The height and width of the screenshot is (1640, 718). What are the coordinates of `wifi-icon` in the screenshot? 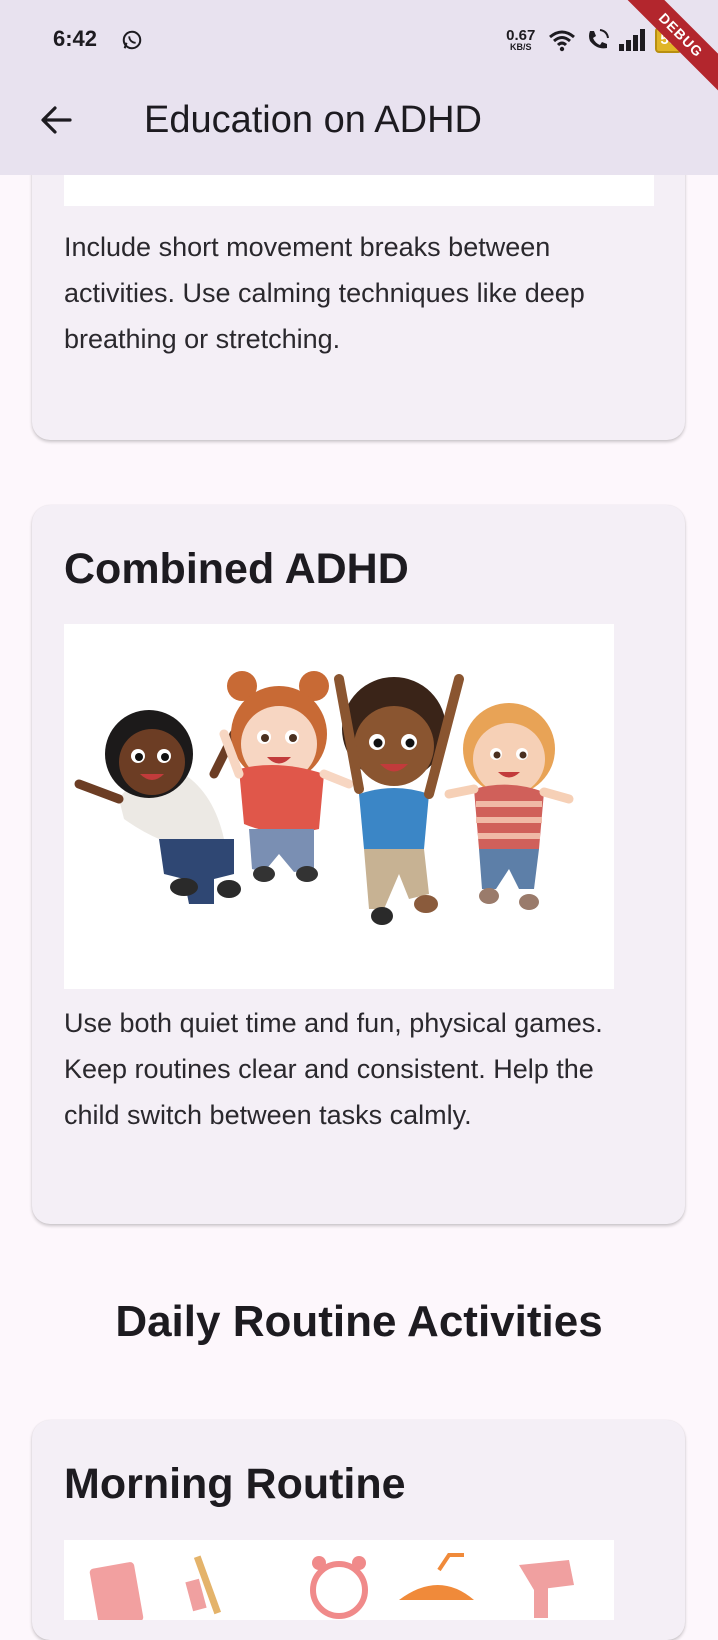 It's located at (562, 41).